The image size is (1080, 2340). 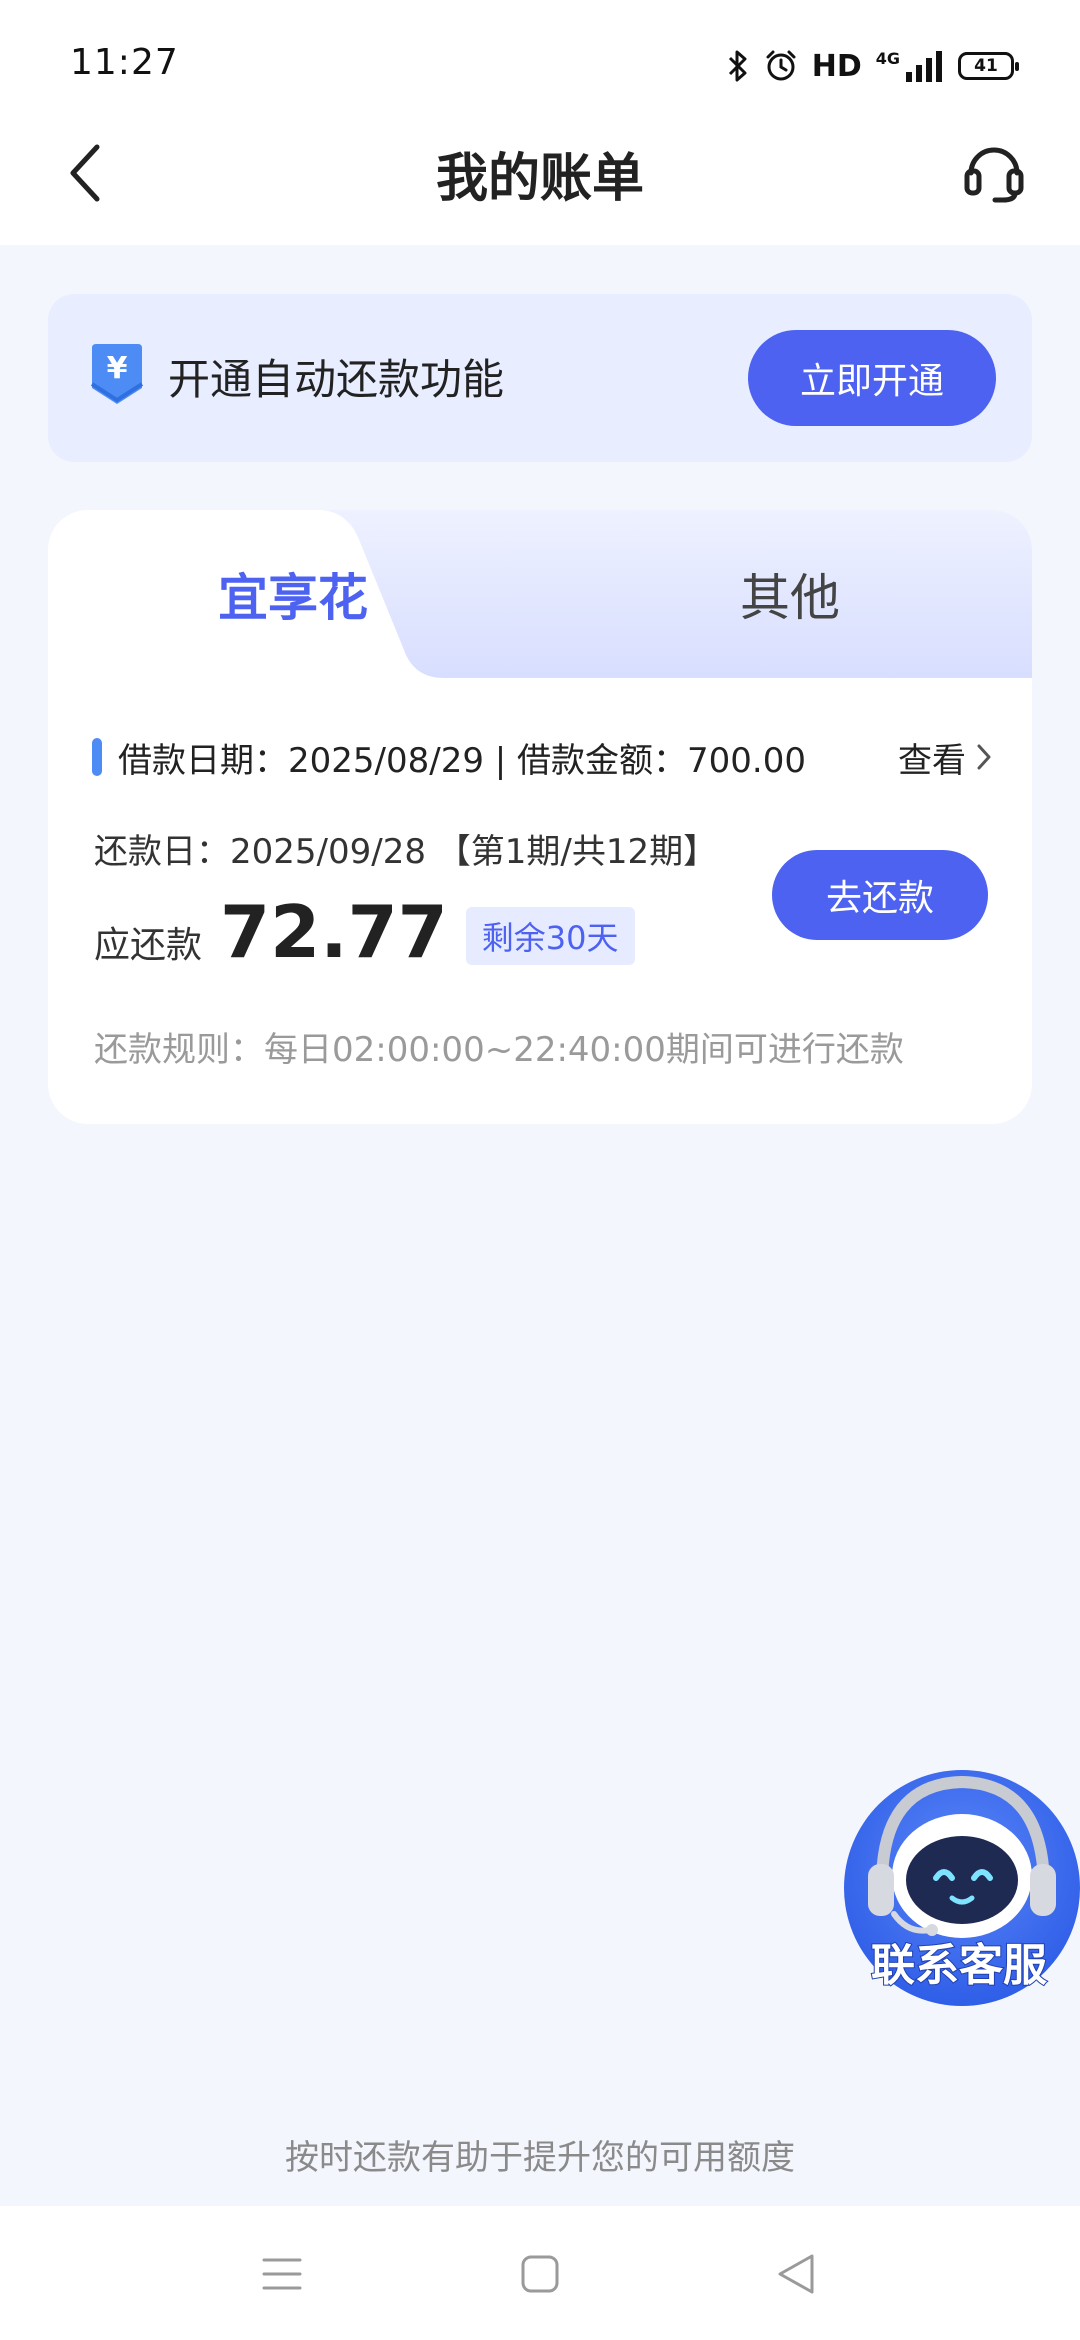 I want to click on customer-service-button, so click(x=994, y=170).